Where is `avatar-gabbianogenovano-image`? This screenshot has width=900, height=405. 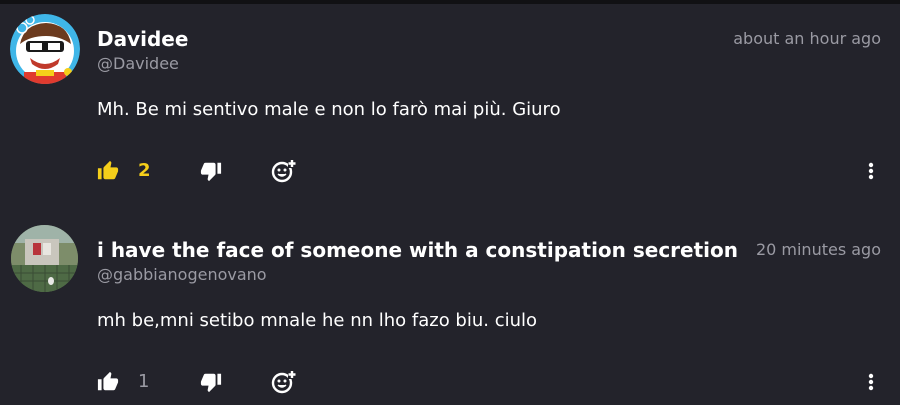
avatar-gabbianogenovano-image is located at coordinates (44, 258).